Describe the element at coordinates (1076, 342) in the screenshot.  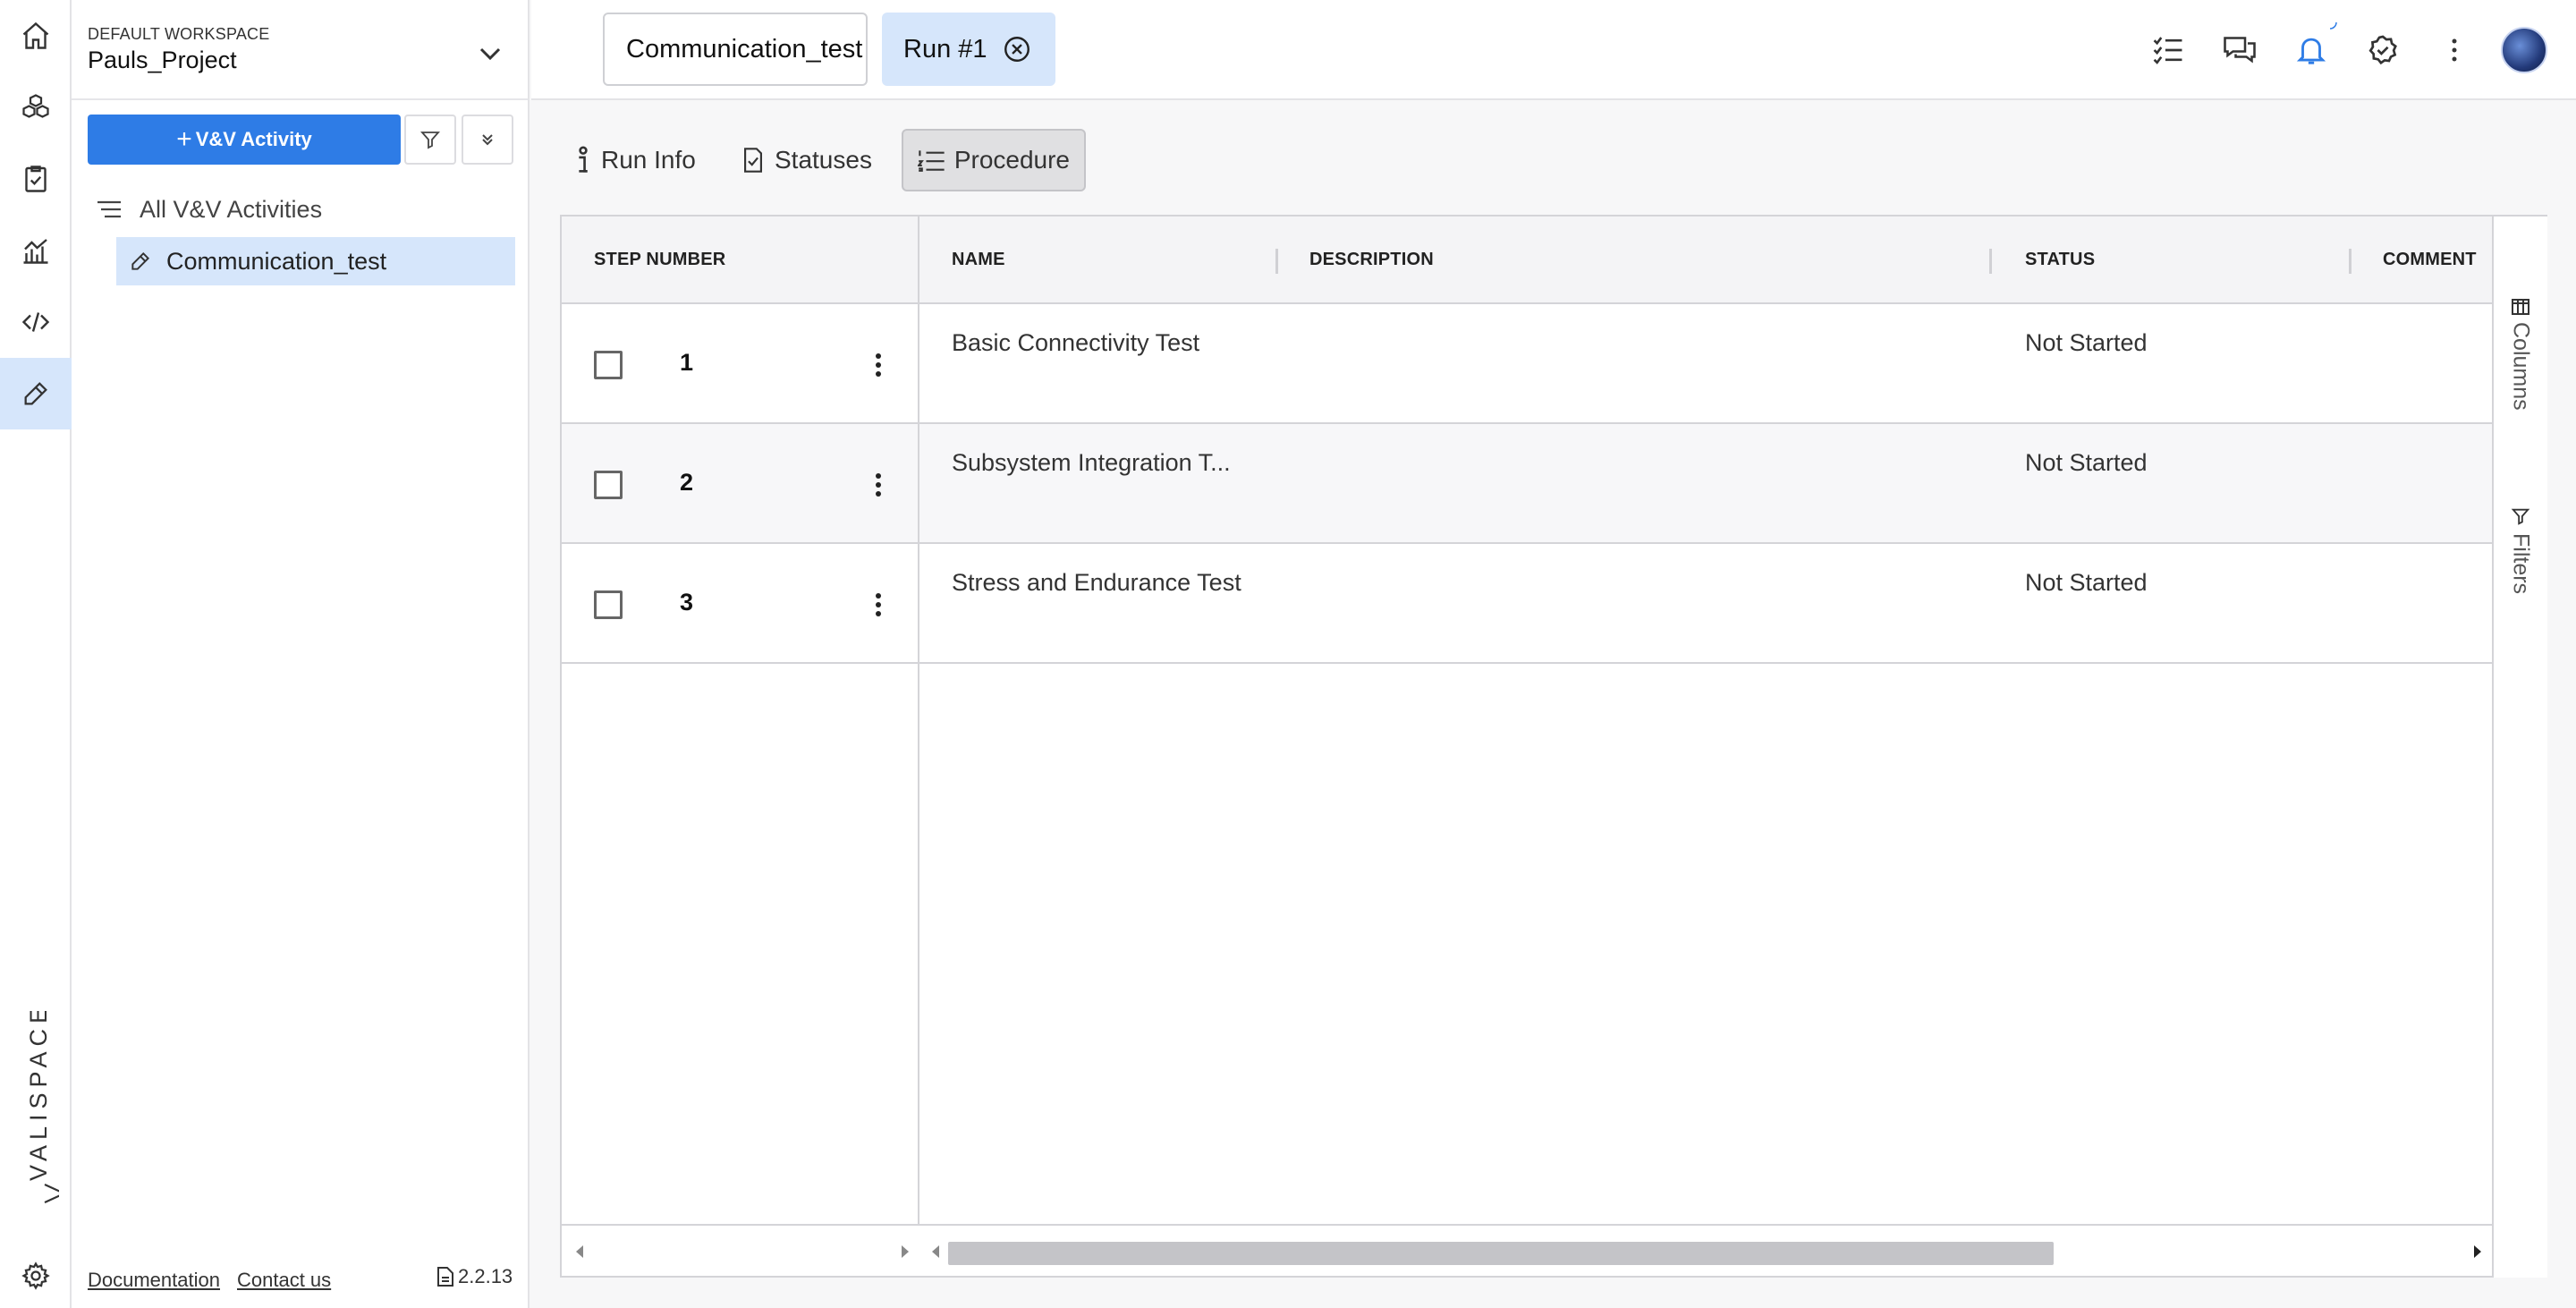
I see `step-name: Basic Connectivity Test` at that location.